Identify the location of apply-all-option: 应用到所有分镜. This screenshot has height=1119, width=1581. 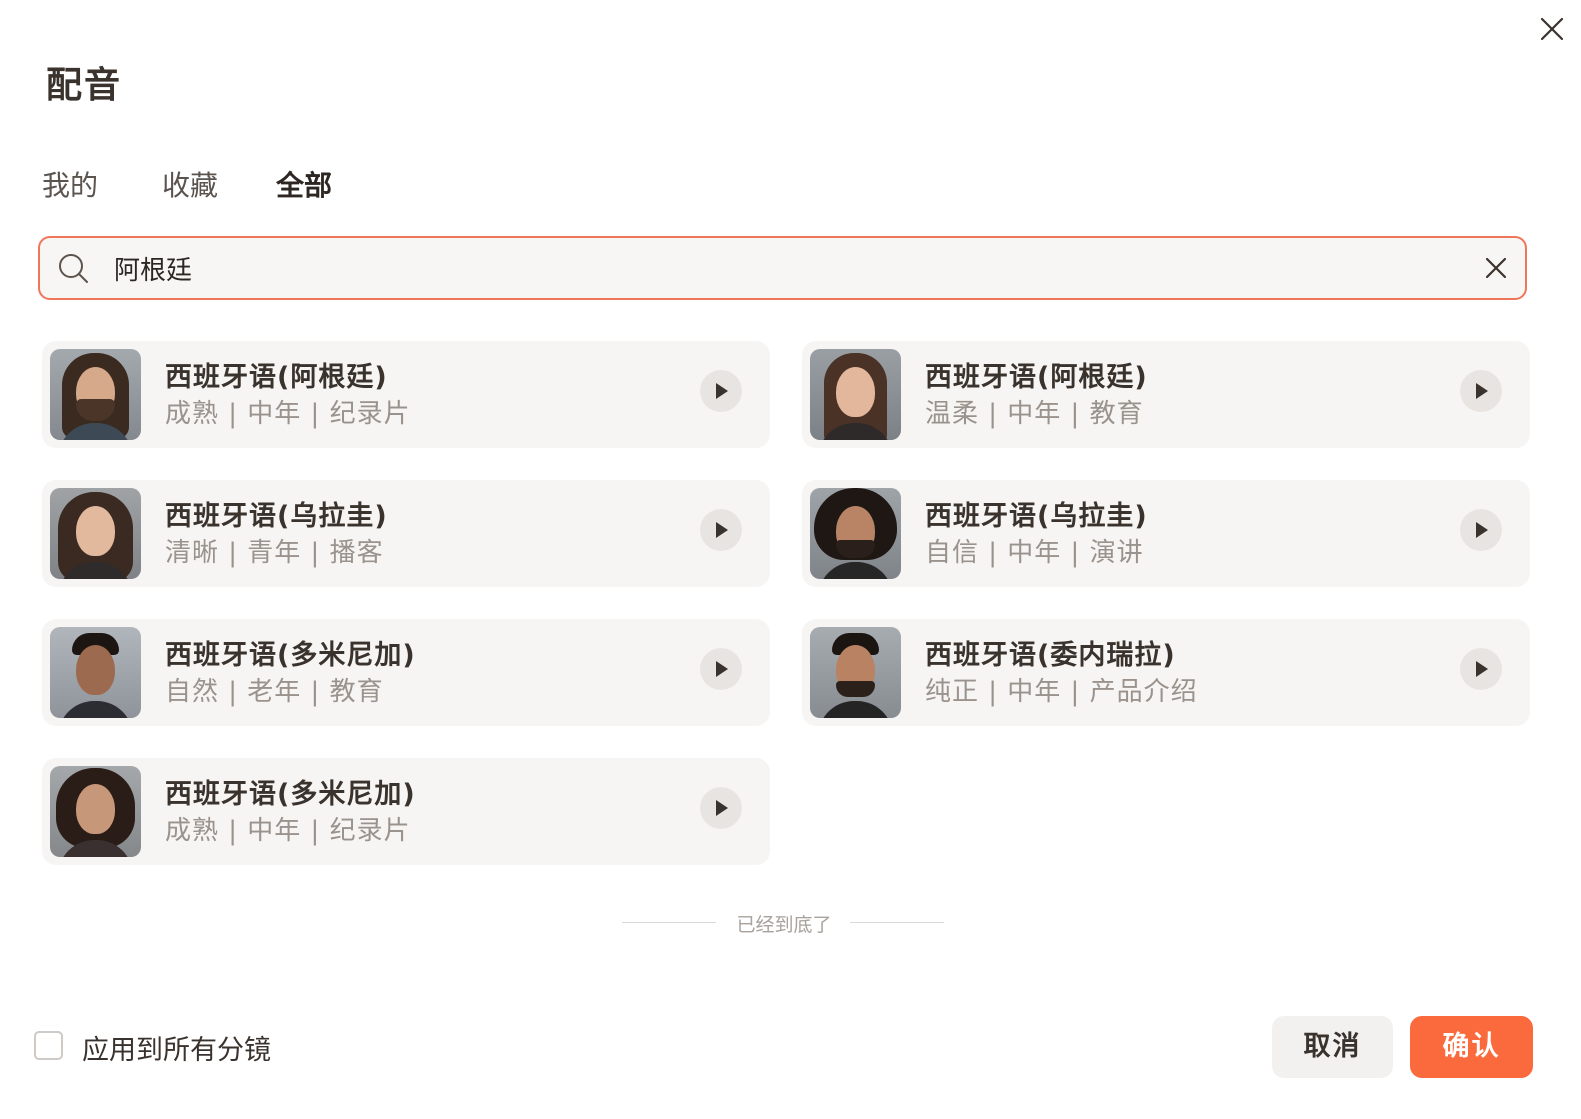
(164, 1047).